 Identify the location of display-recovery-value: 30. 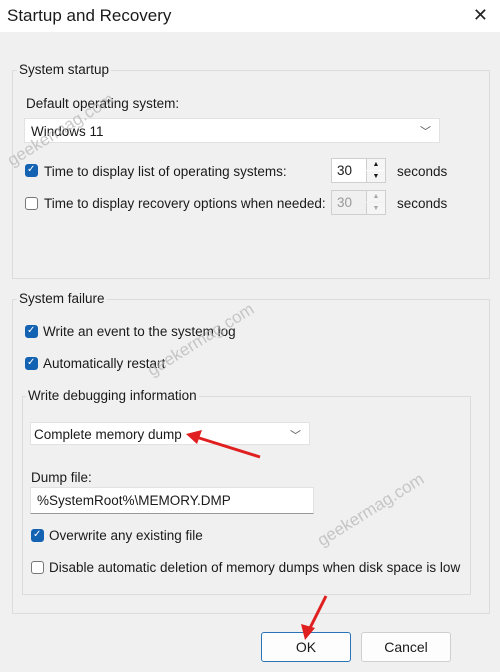
(345, 202).